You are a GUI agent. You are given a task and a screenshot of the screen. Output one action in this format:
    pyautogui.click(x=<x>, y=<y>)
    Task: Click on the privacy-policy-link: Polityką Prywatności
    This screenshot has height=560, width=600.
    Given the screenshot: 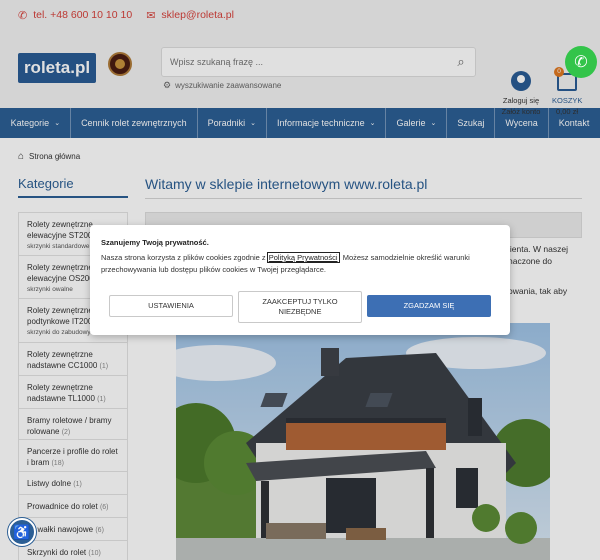 What is the action you would take?
    pyautogui.click(x=303, y=257)
    